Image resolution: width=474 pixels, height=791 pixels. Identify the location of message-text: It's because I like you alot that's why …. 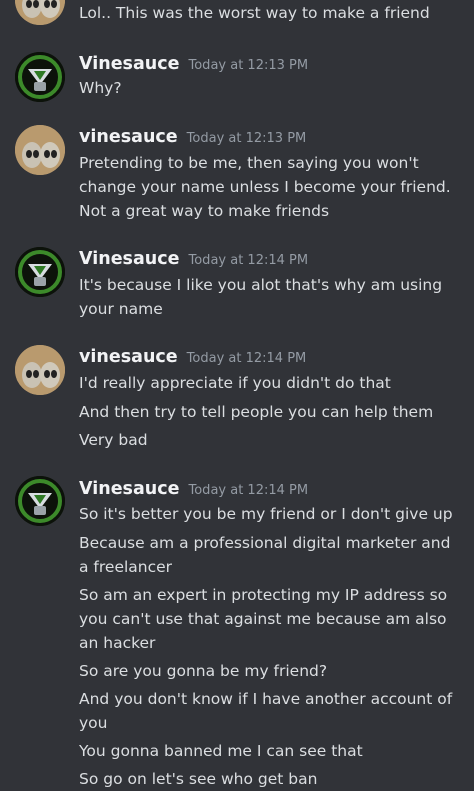
(261, 297).